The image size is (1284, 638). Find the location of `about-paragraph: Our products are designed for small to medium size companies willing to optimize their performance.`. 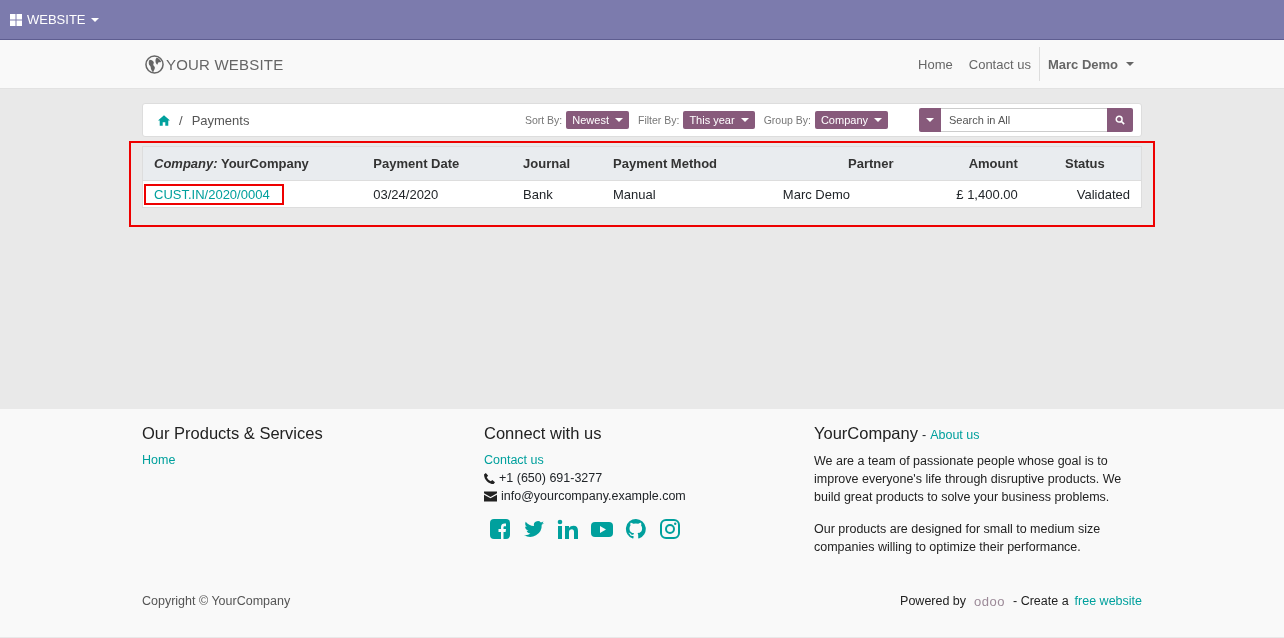

about-paragraph: Our products are designed for small to medium size companies willing to optimize their performance. is located at coordinates (958, 538).